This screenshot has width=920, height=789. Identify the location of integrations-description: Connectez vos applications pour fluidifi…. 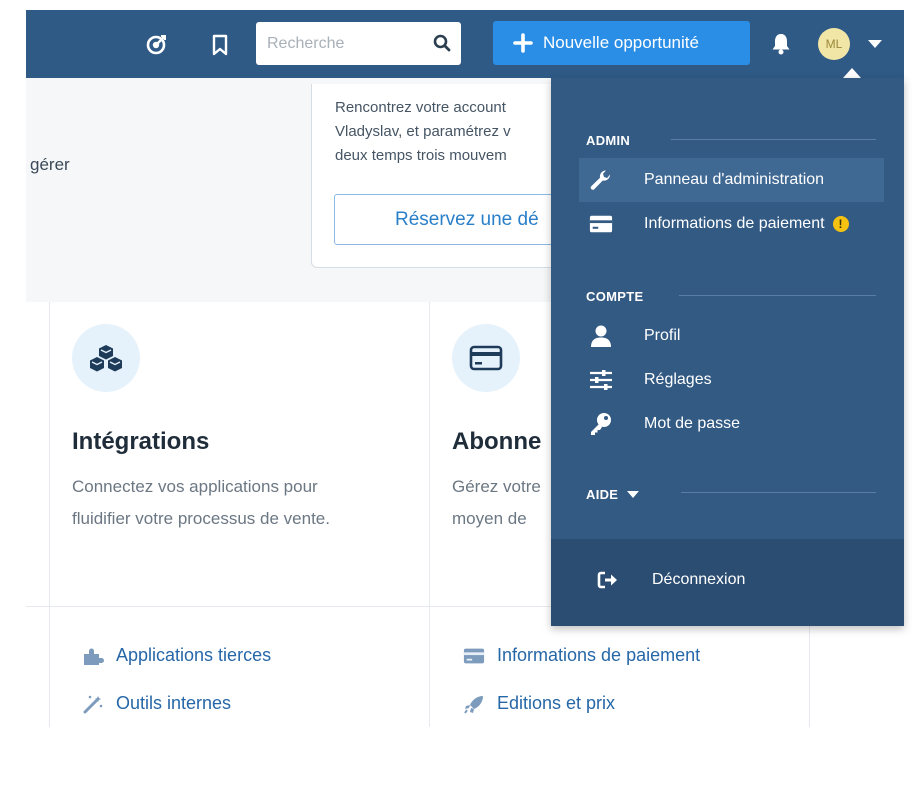
(201, 502).